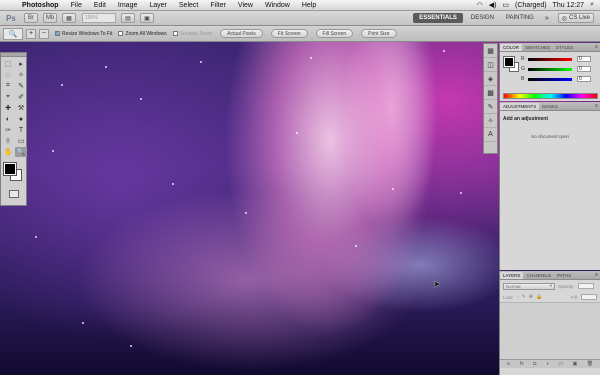  Describe the element at coordinates (21, 141) in the screenshot. I see `shape-tool-icon: ▭` at that location.